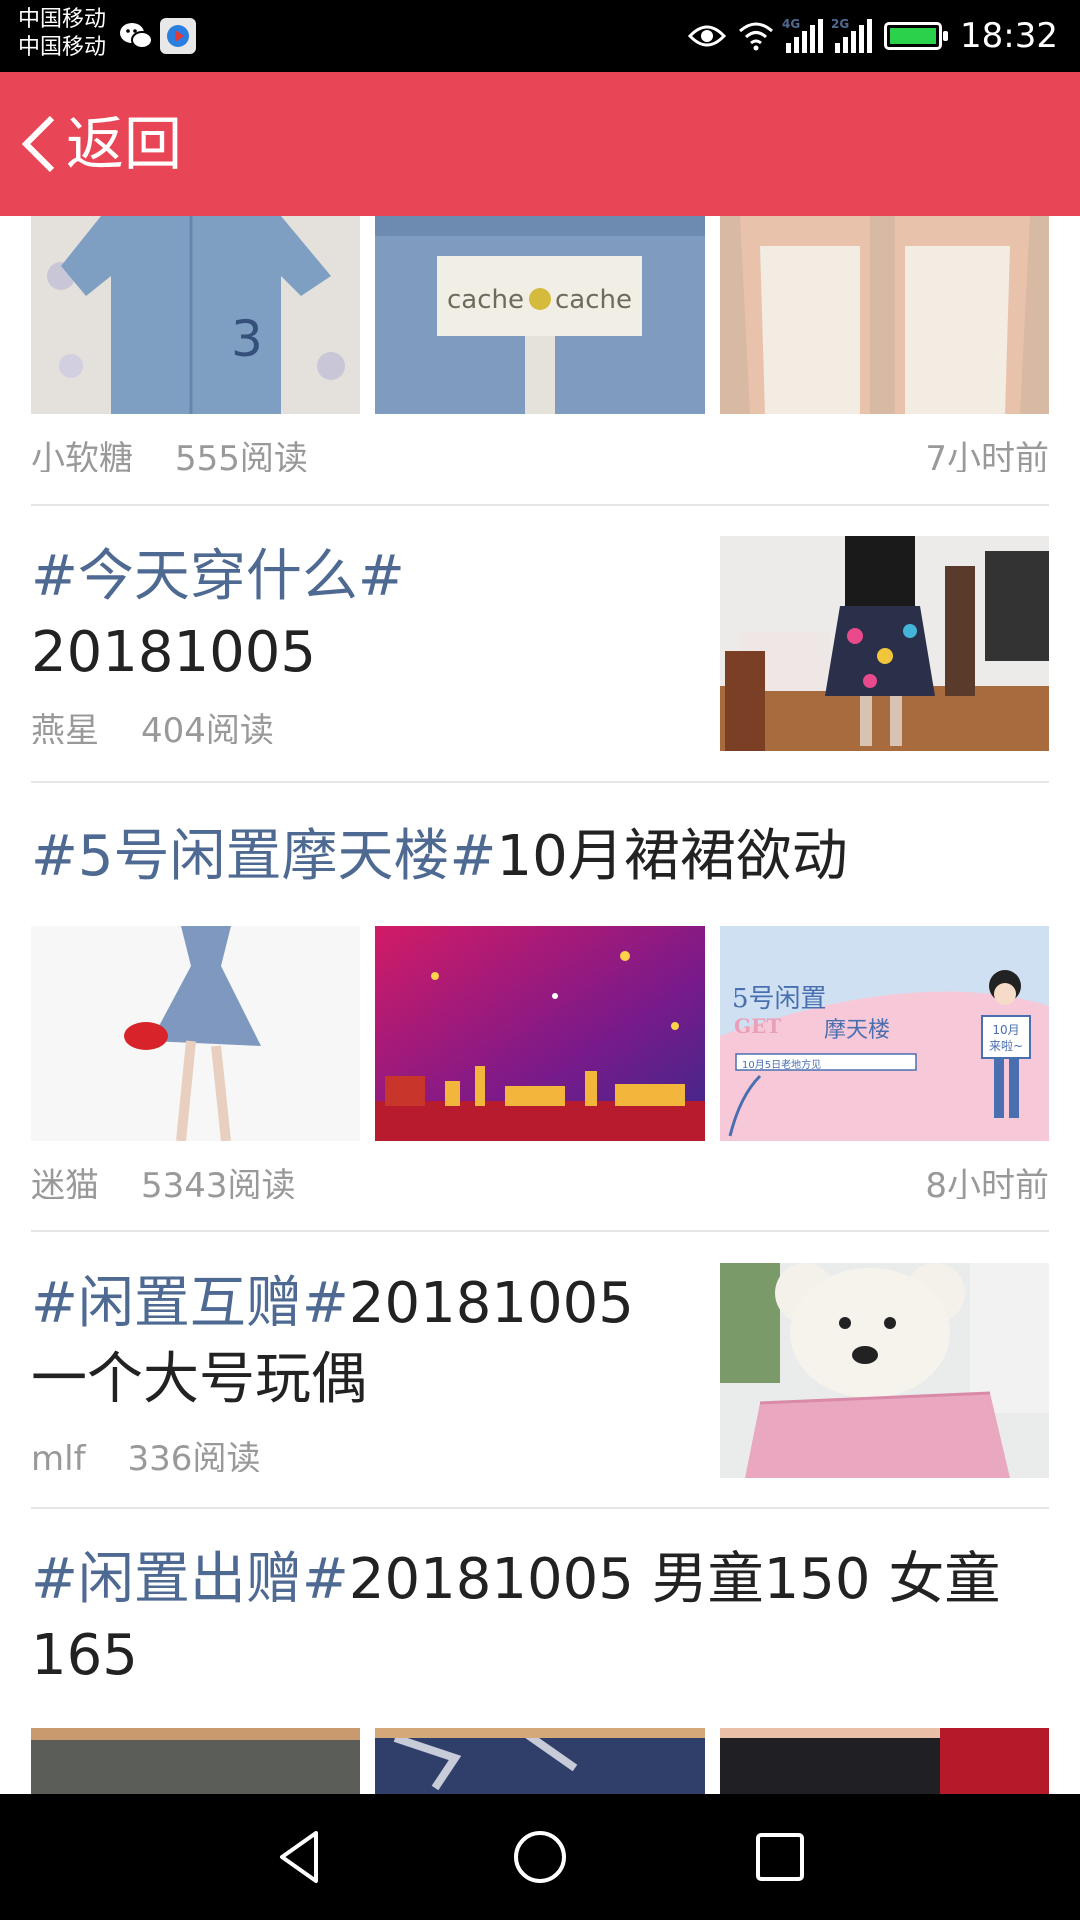 The width and height of the screenshot is (1080, 1920). What do you see at coordinates (207, 727) in the screenshot?
I see `read-count: 404阅读` at bounding box center [207, 727].